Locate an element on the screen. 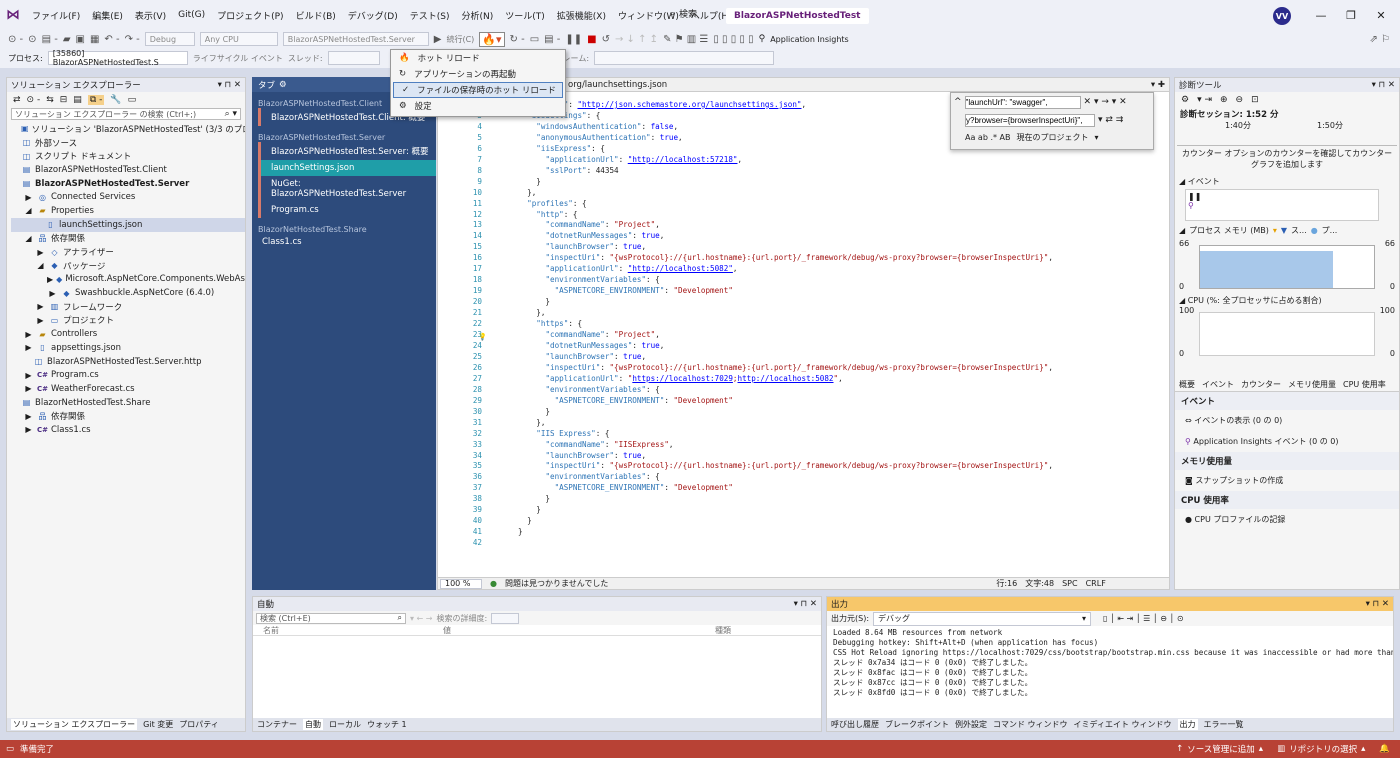 This screenshot has height=758, width=1400. output-source-dropdown: デバッグ ▾ is located at coordinates (982, 618).